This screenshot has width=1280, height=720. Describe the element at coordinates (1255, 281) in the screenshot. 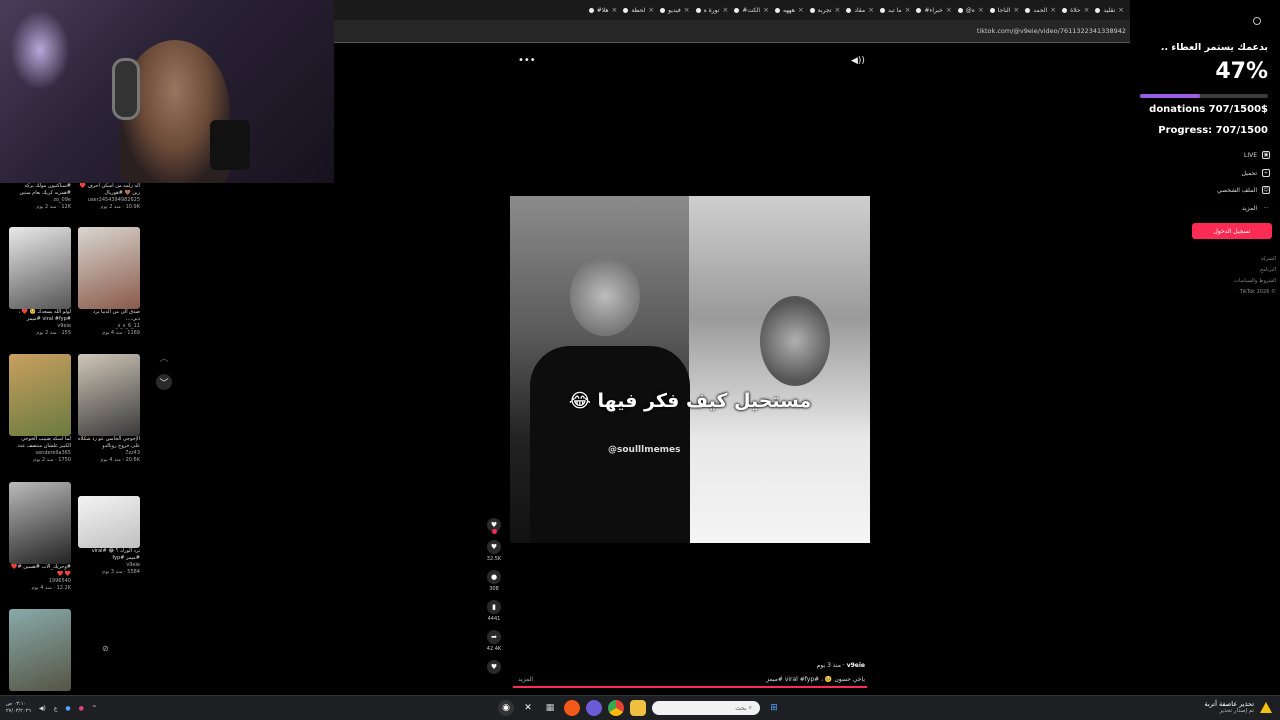

I see `footer-link: الشروط والسياسات` at that location.